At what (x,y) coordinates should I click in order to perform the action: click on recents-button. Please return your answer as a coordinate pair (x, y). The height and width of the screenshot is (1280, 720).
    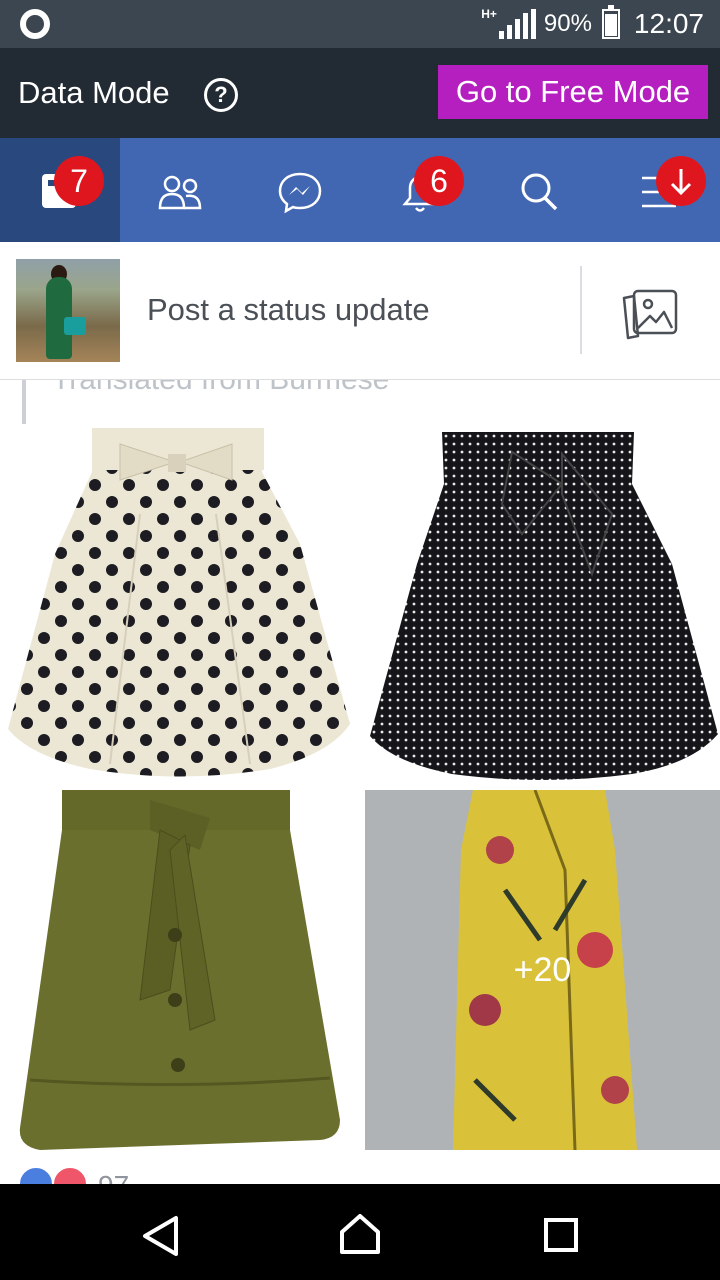
    Looking at the image, I should click on (560, 1232).